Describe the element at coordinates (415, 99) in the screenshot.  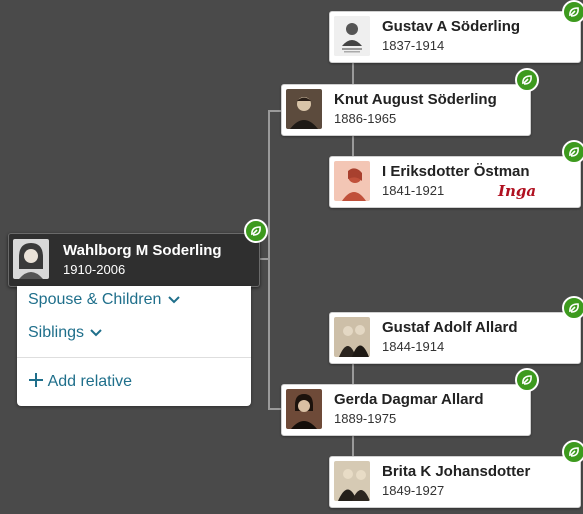
I see `person-name: Knut August Söderling` at that location.